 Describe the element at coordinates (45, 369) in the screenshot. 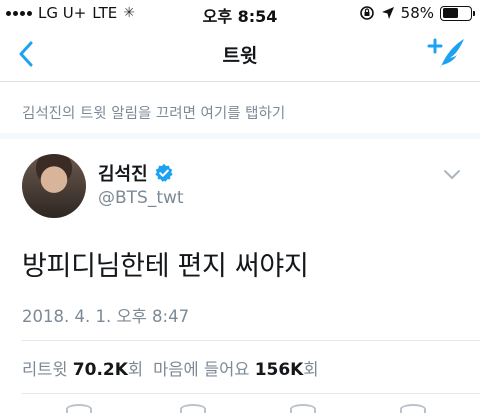

I see `retweet-label: 리트윗` at that location.